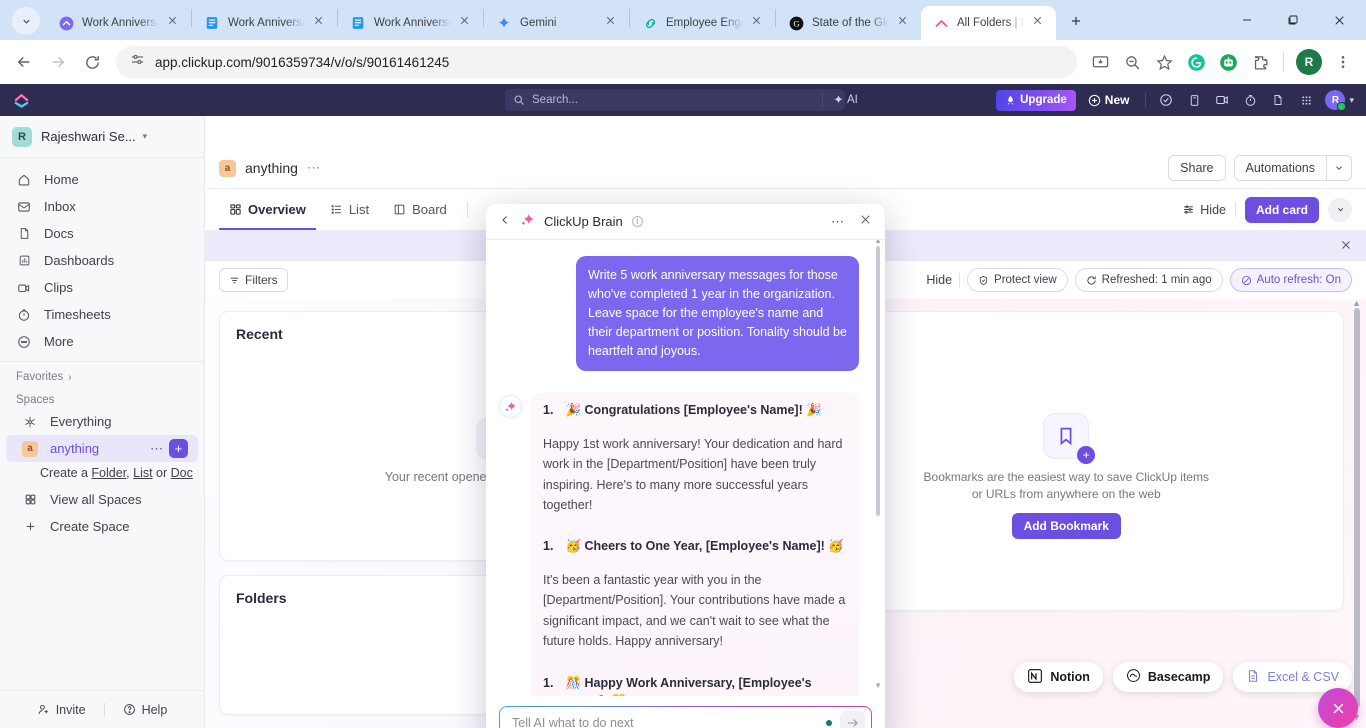 The image size is (1366, 728). I want to click on browser-tab-2: Work Anniversar, so click(410, 23).